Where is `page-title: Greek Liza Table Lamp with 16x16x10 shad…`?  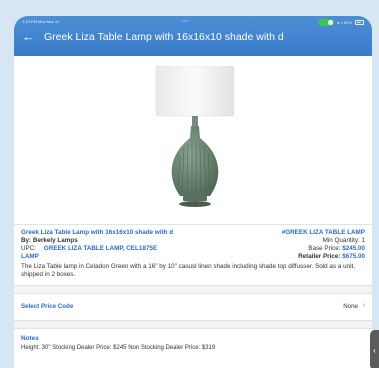 page-title: Greek Liza Table Lamp with 16x16x10 shad… is located at coordinates (164, 37).